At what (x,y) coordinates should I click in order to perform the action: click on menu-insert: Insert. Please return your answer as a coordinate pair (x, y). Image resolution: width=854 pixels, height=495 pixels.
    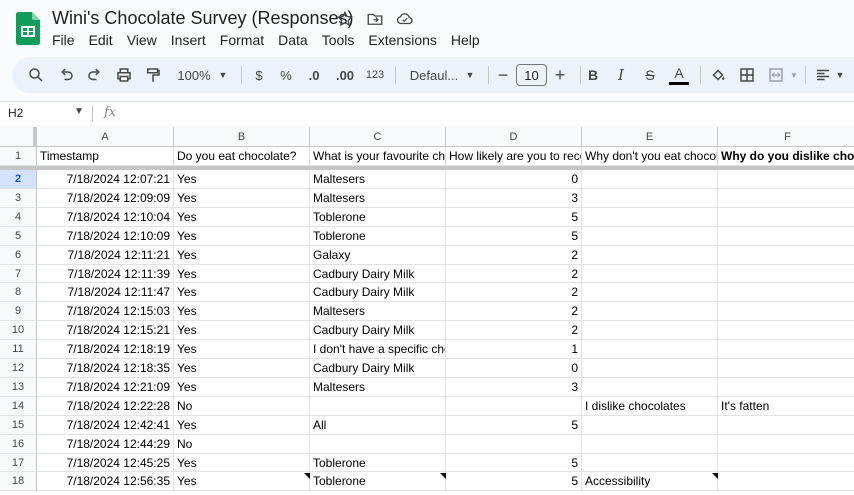
    Looking at the image, I should click on (192, 40).